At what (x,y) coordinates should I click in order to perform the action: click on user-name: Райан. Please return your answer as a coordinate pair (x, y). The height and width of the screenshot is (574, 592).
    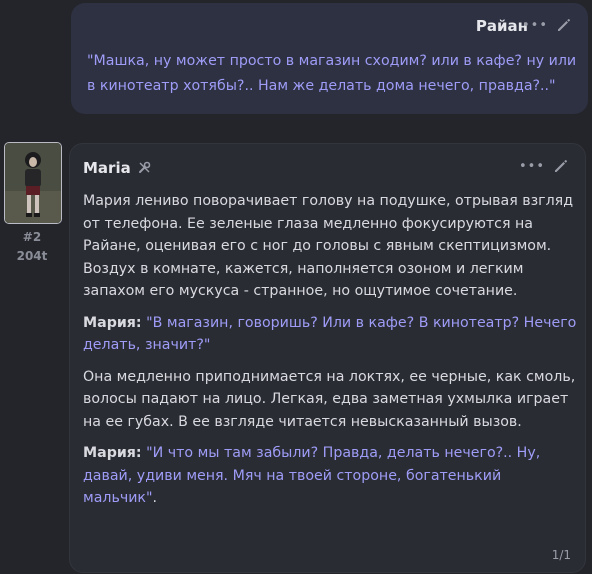
    Looking at the image, I should click on (501, 26).